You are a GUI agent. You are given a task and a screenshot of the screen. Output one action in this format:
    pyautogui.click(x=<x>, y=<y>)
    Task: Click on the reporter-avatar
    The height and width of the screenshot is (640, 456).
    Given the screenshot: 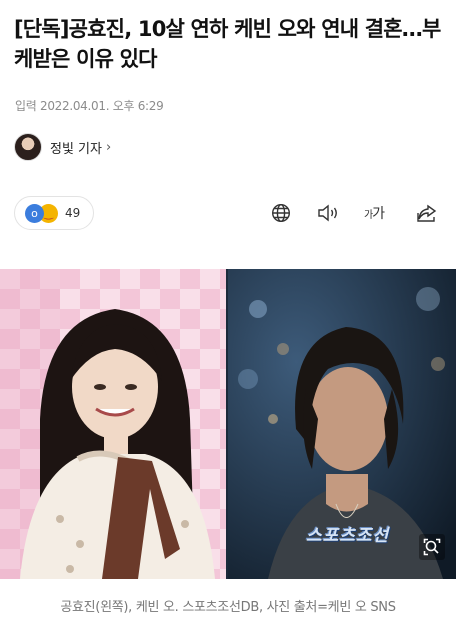 What is the action you would take?
    pyautogui.click(x=28, y=147)
    